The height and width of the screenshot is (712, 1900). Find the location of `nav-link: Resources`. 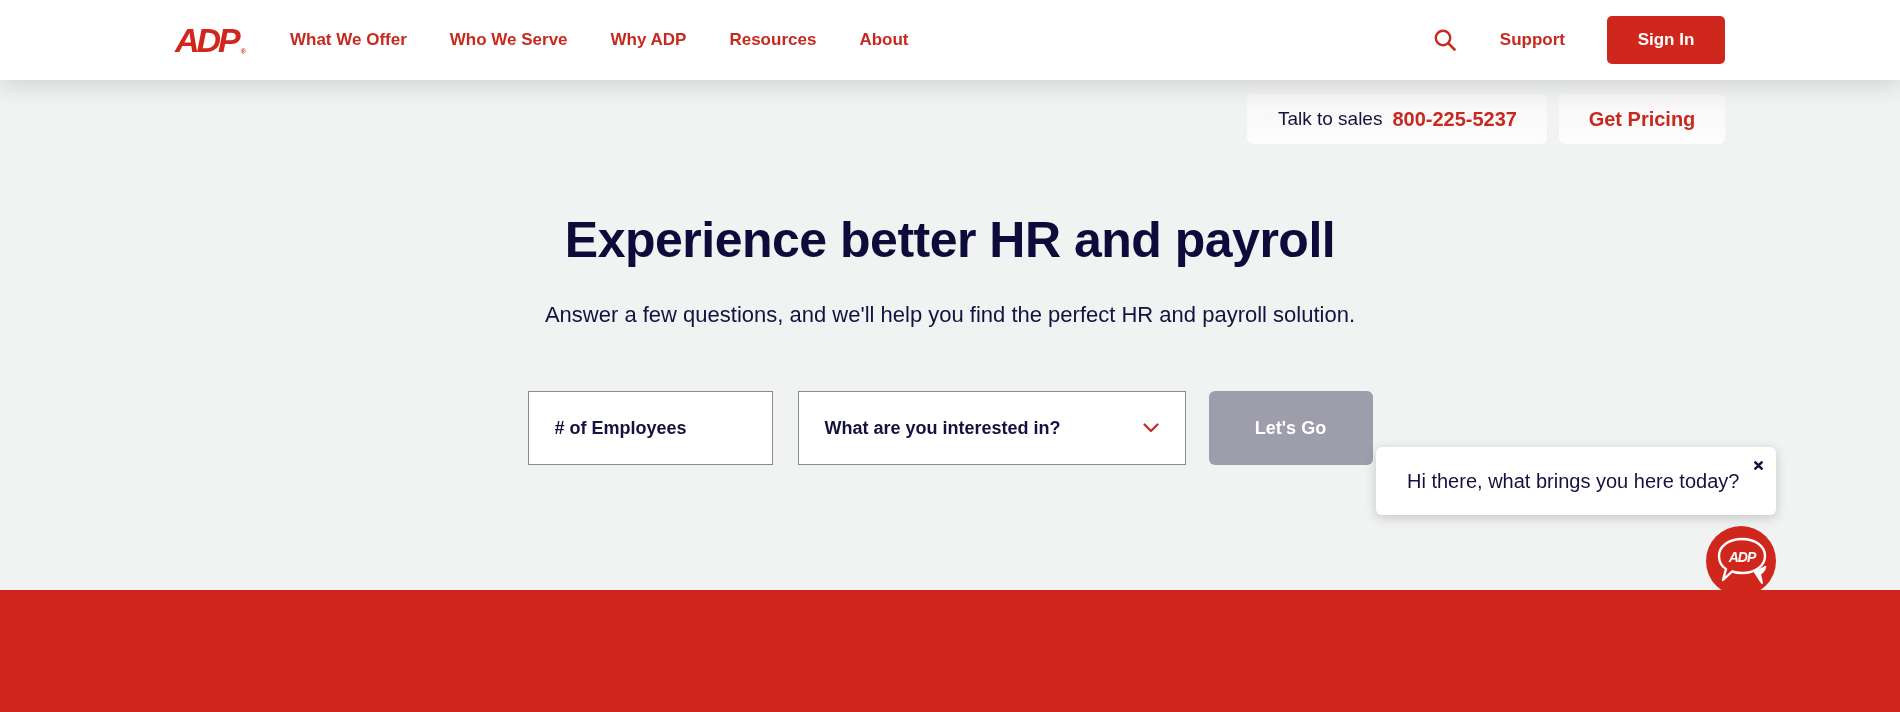

nav-link: Resources is located at coordinates (773, 40).